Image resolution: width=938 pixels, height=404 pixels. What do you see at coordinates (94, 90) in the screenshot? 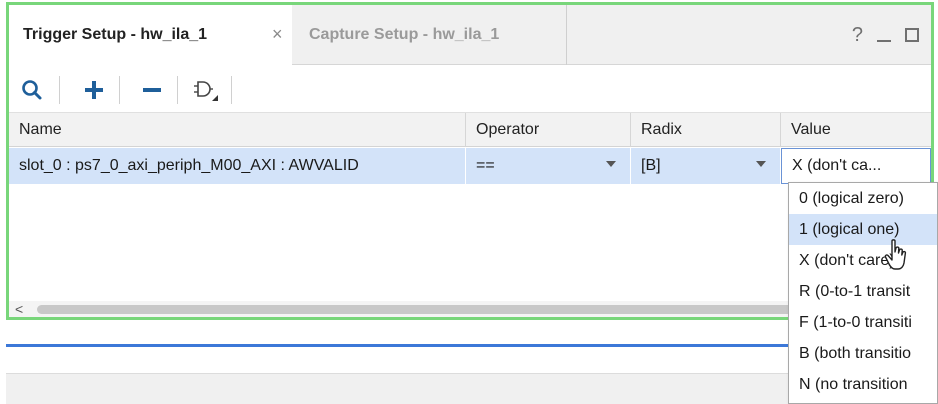
I see `add-icon` at bounding box center [94, 90].